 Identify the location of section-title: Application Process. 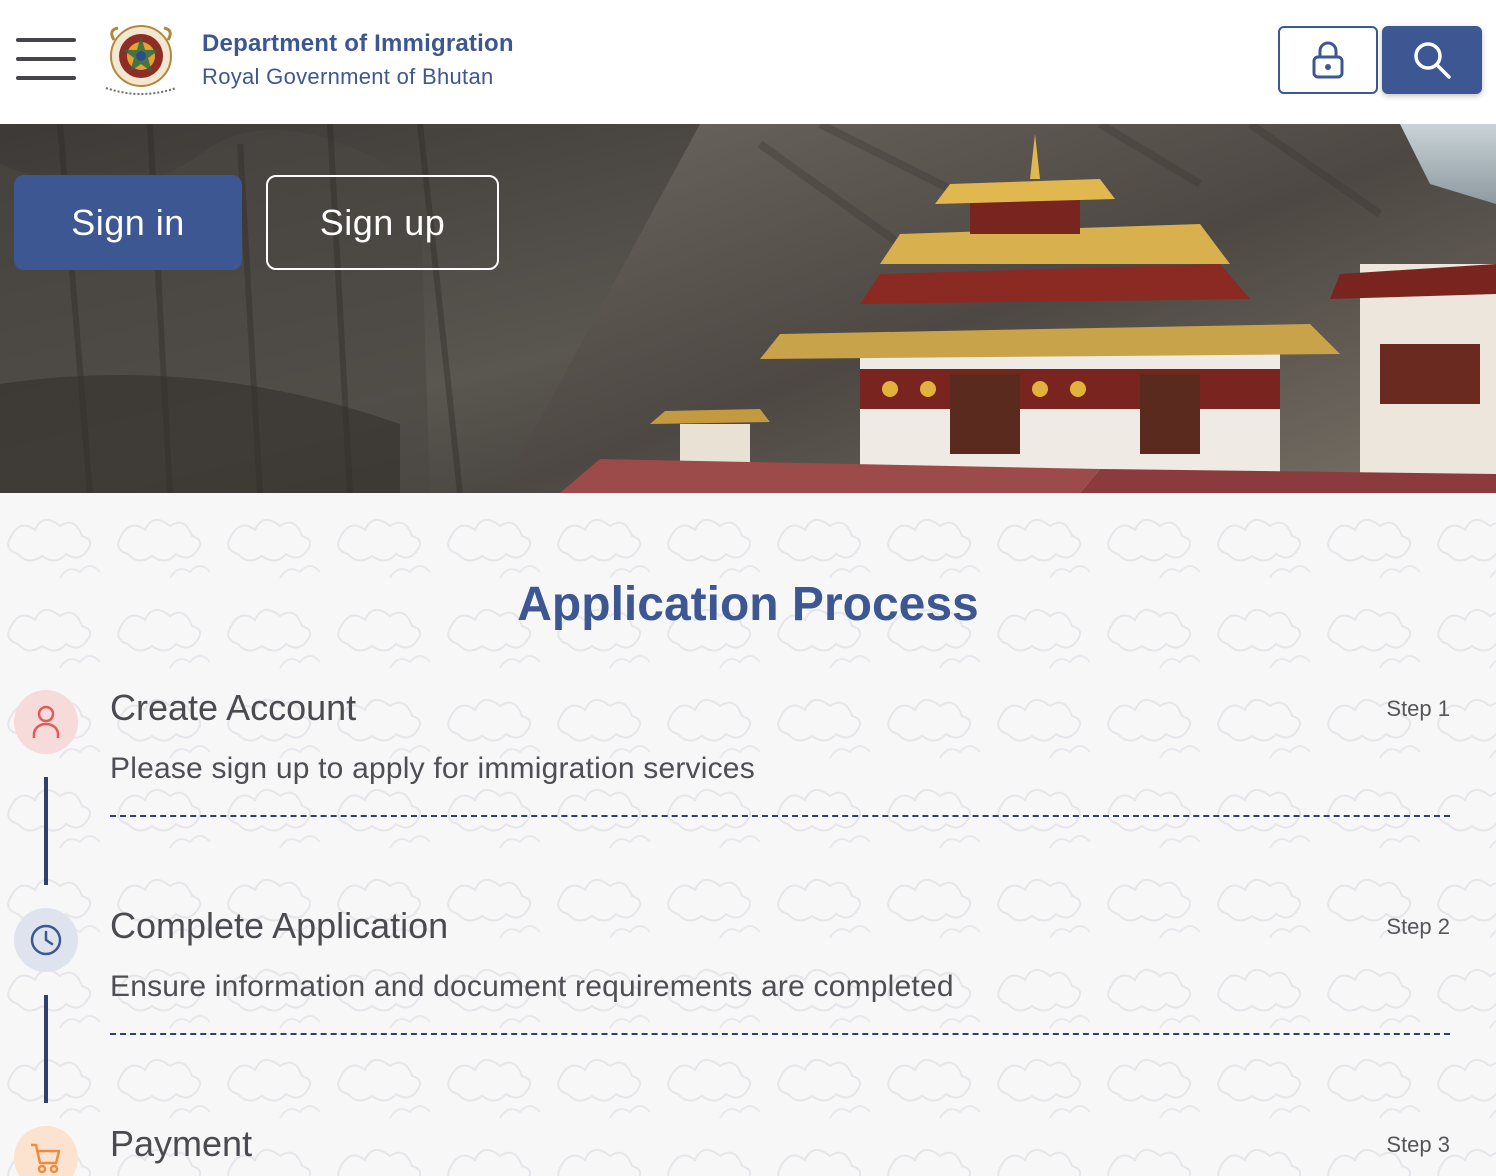
(748, 604).